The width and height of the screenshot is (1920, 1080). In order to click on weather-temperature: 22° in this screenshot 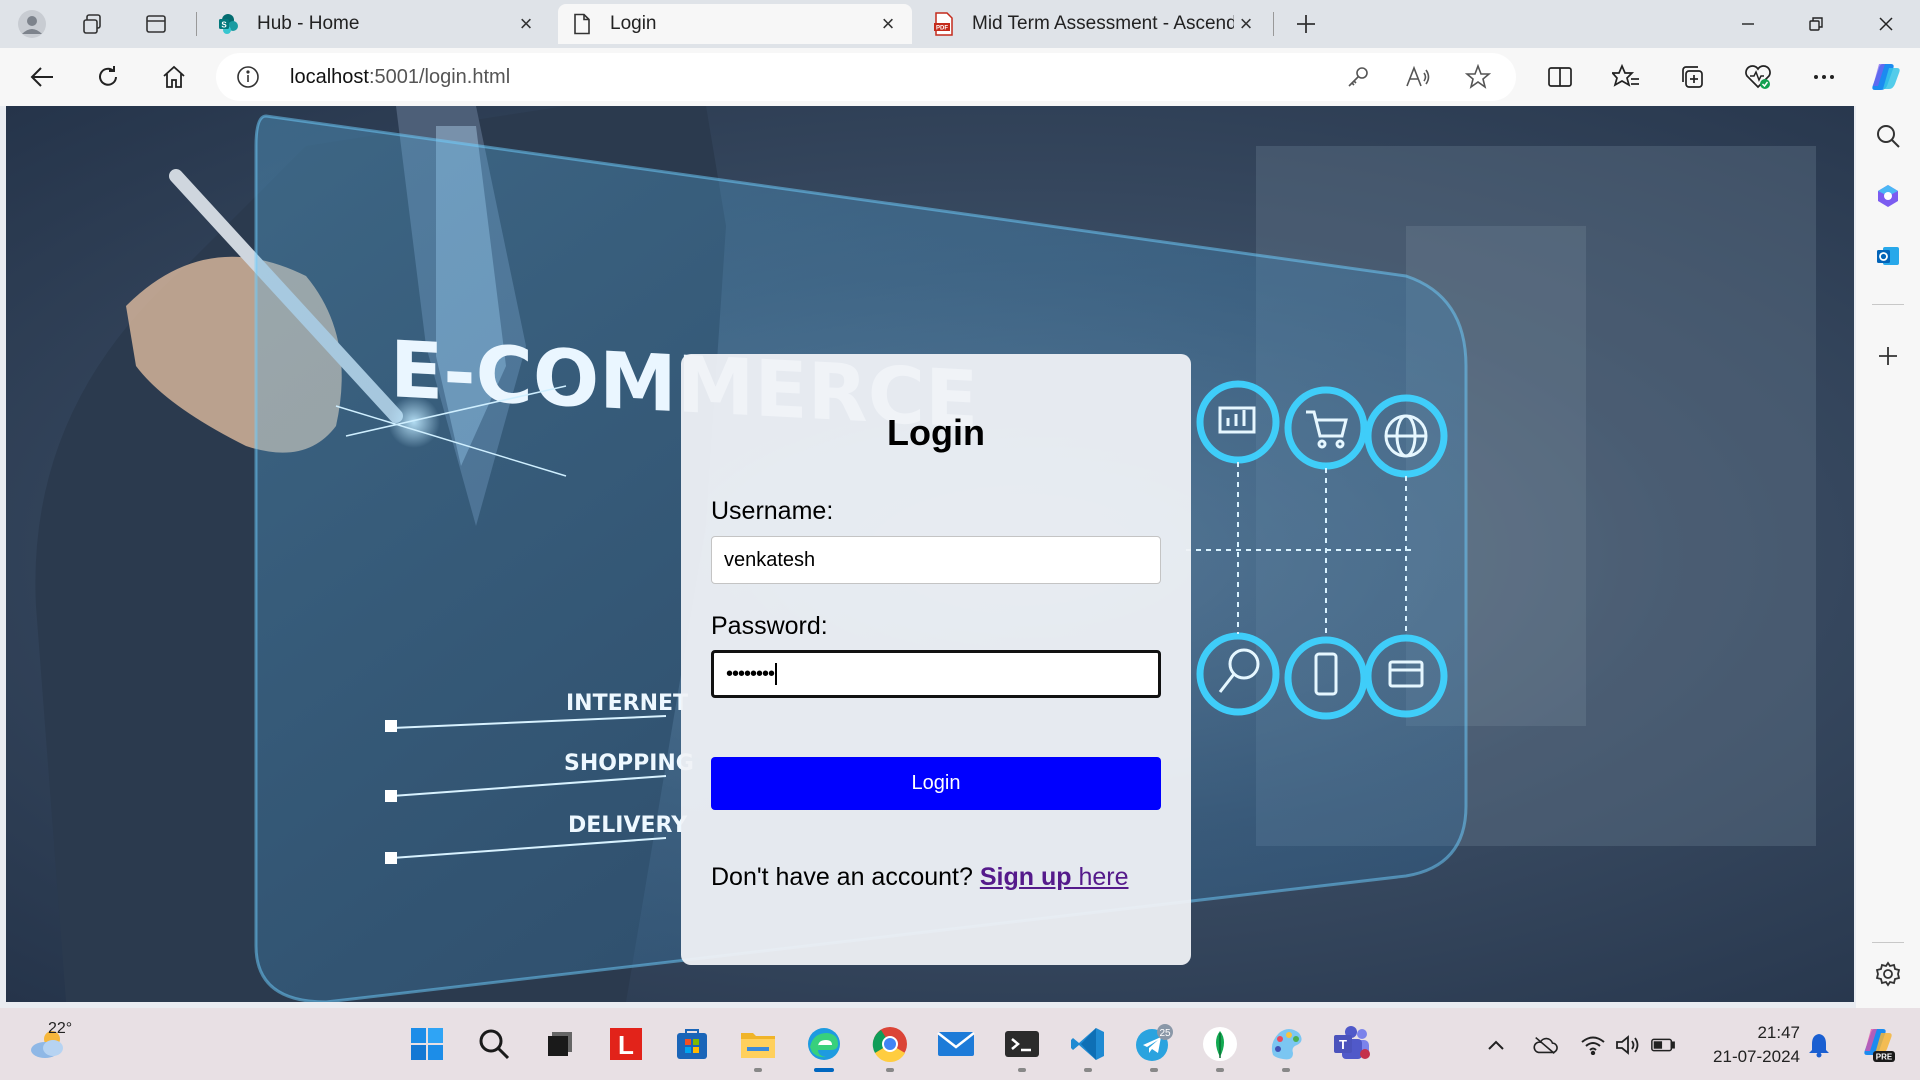, I will do `click(60, 1028)`.